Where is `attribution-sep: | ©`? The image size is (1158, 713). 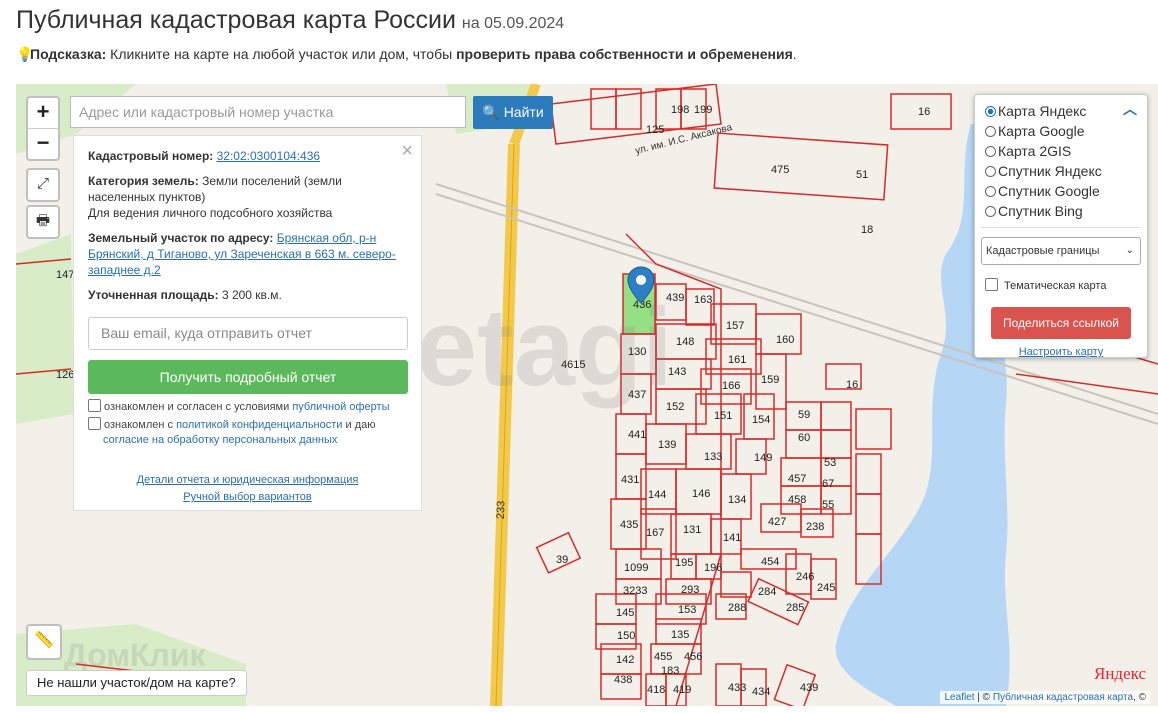 attribution-sep: | © is located at coordinates (983, 697).